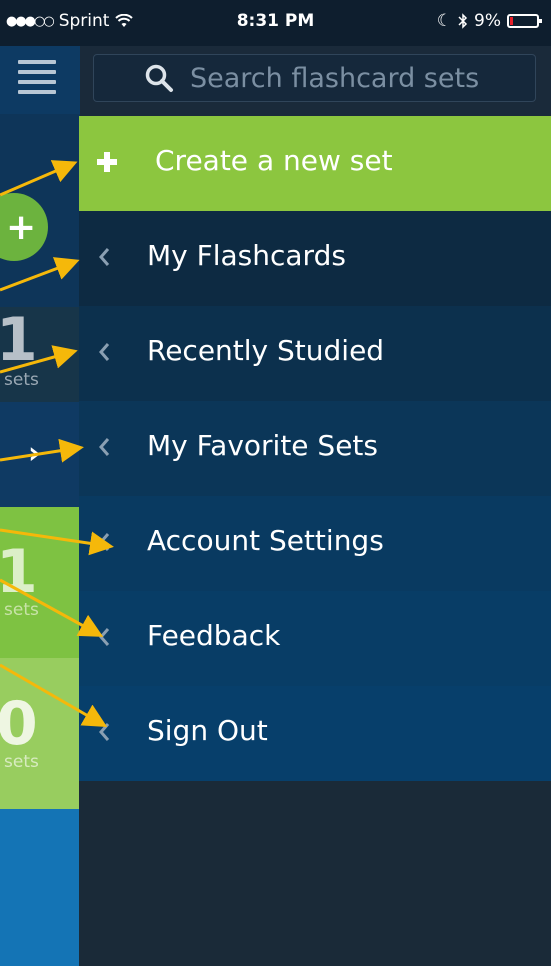 The width and height of the screenshot is (551, 966). I want to click on menu-item-my-favorite-sets: My Favorite Sets, so click(315, 448).